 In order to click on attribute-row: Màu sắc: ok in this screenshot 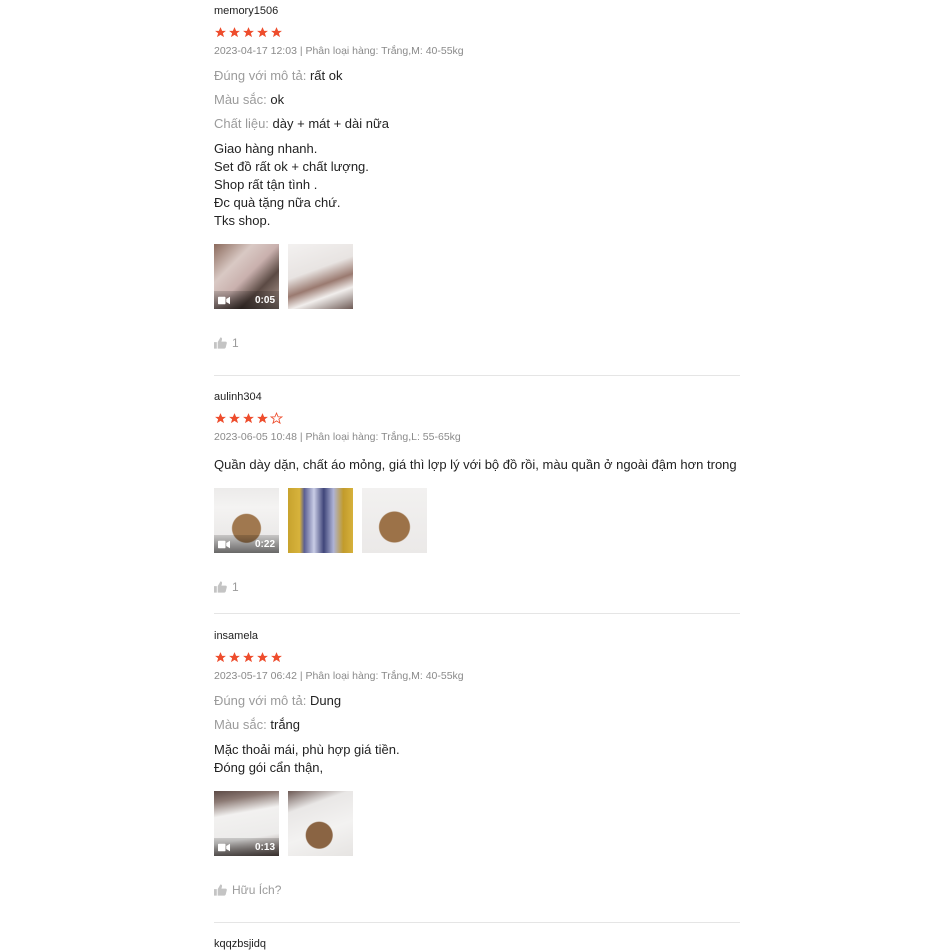, I will do `click(477, 100)`.